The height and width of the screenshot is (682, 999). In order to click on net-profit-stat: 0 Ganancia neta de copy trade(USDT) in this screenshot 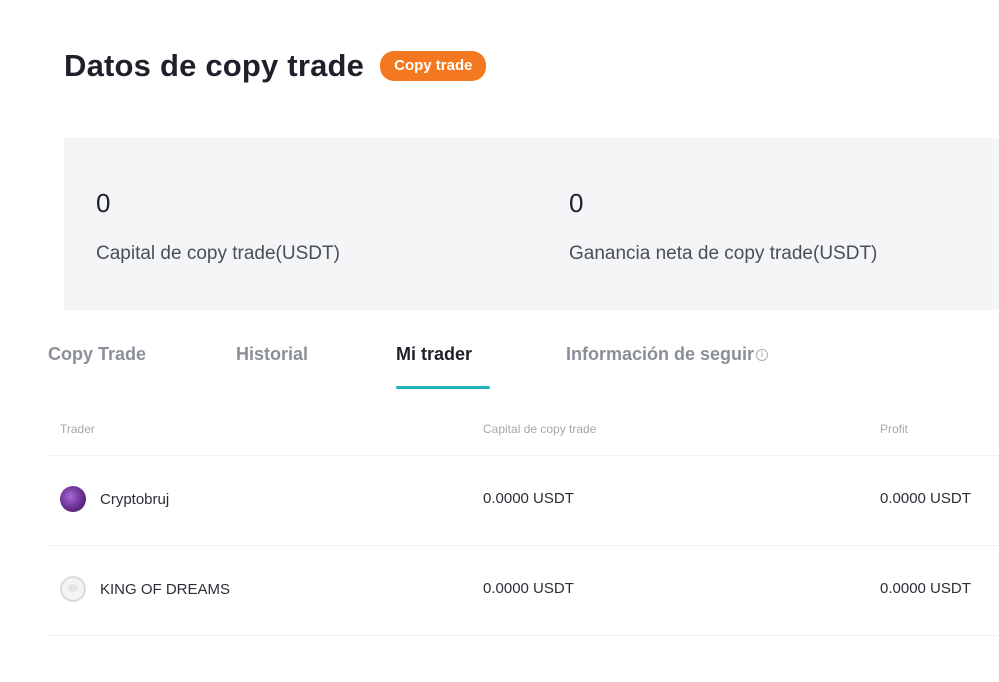, I will do `click(723, 226)`.